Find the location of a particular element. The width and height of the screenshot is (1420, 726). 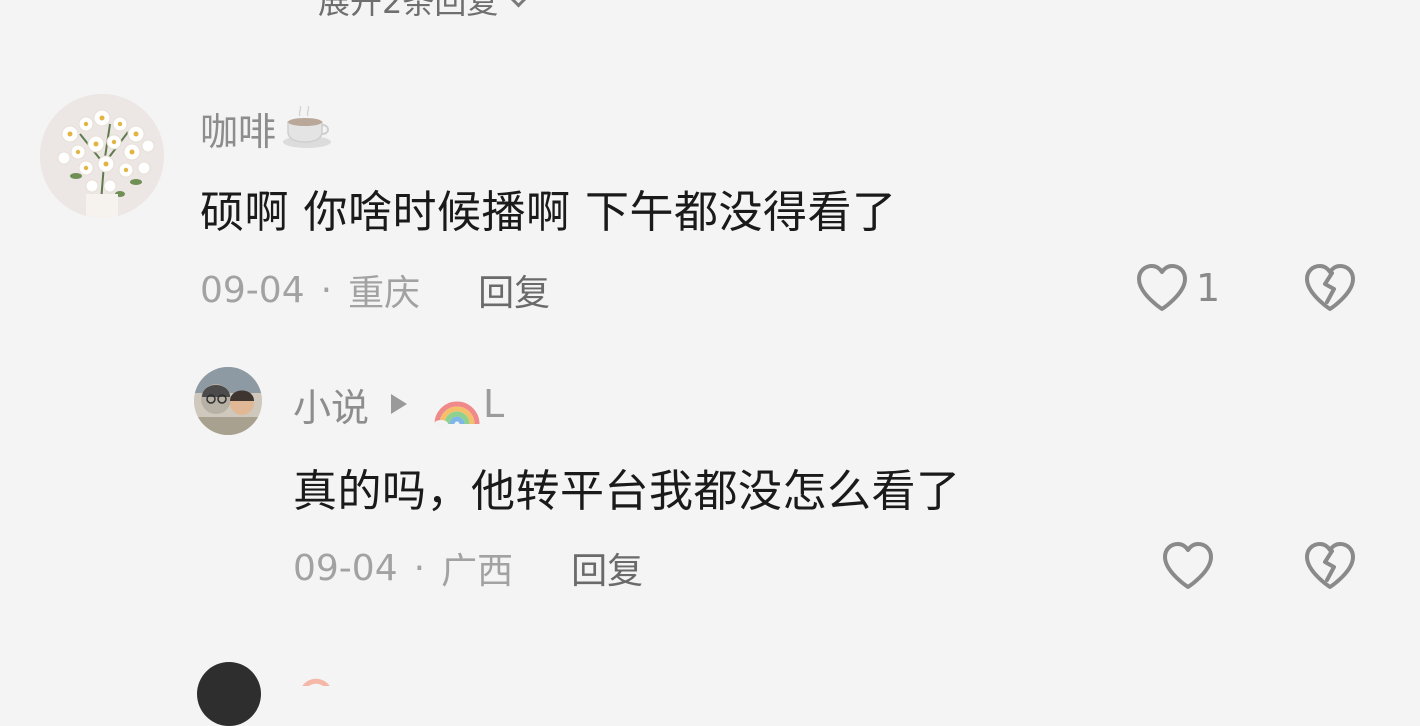

play-arrow-icon is located at coordinates (399, 404).